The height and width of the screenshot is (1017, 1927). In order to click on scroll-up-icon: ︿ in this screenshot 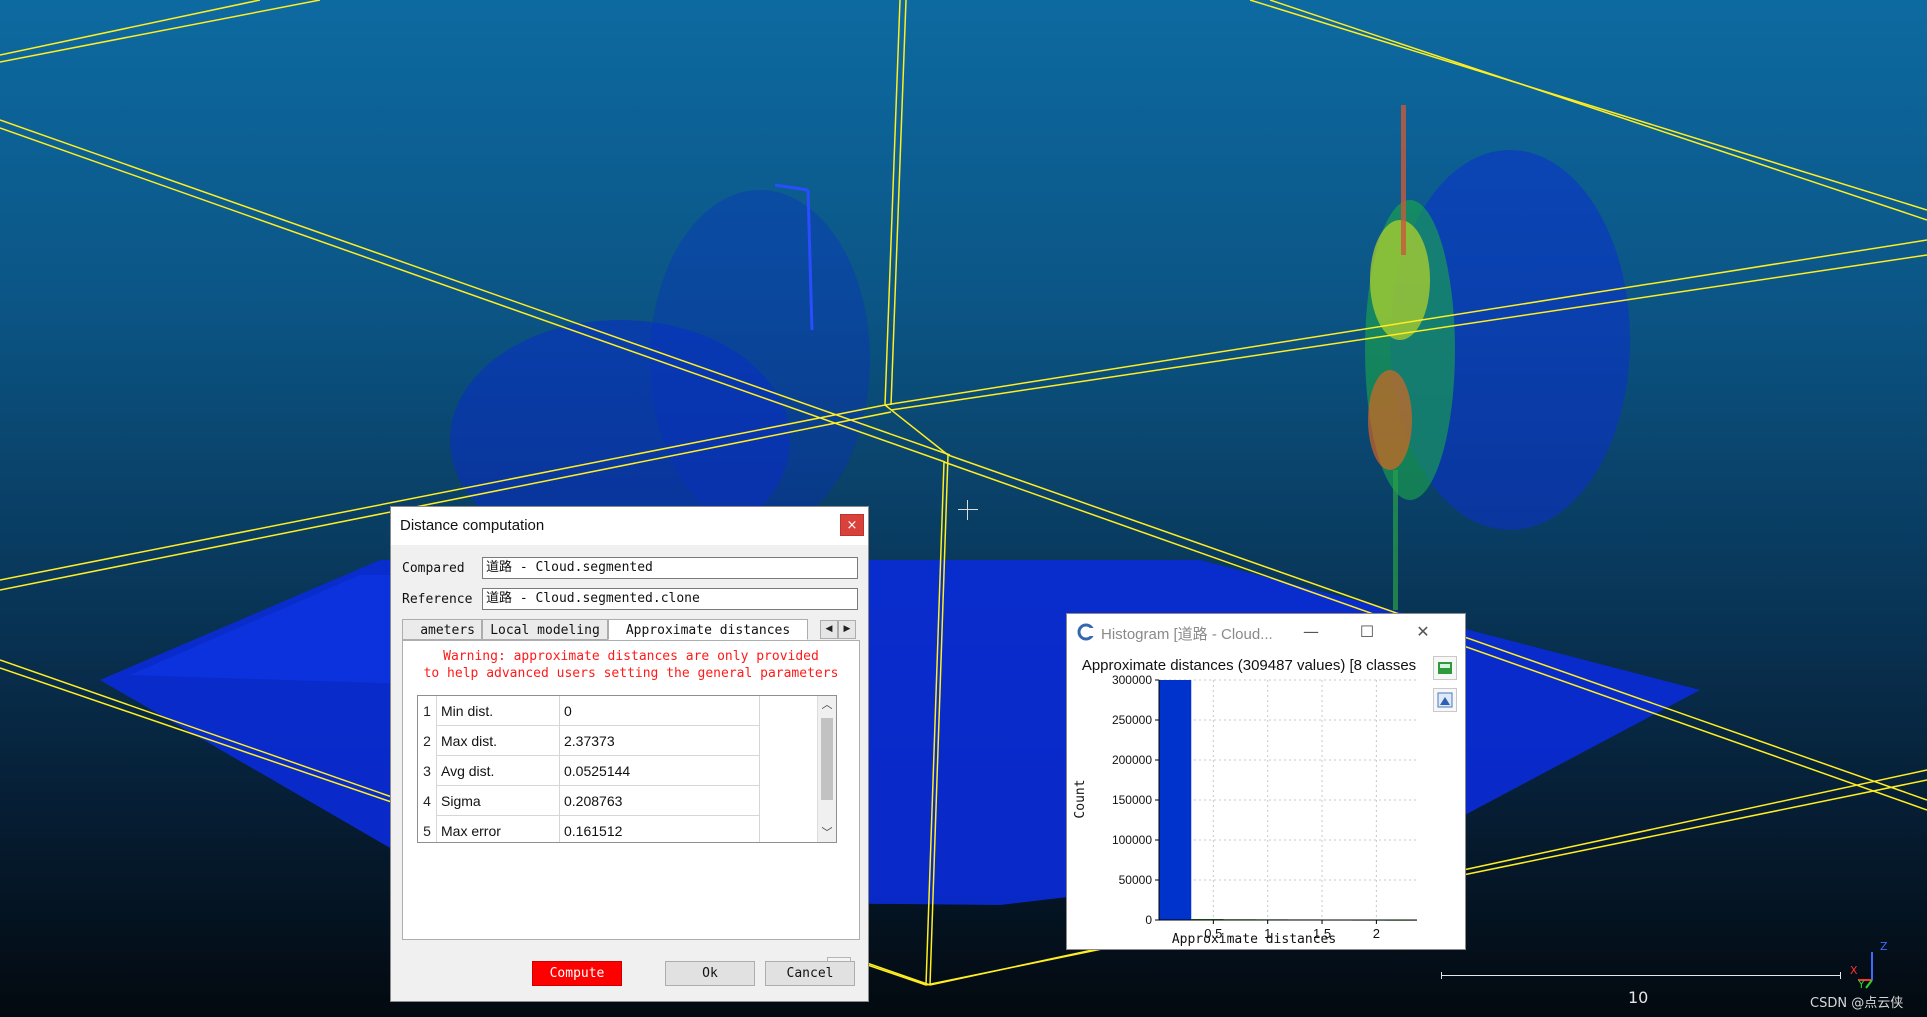, I will do `click(827, 705)`.